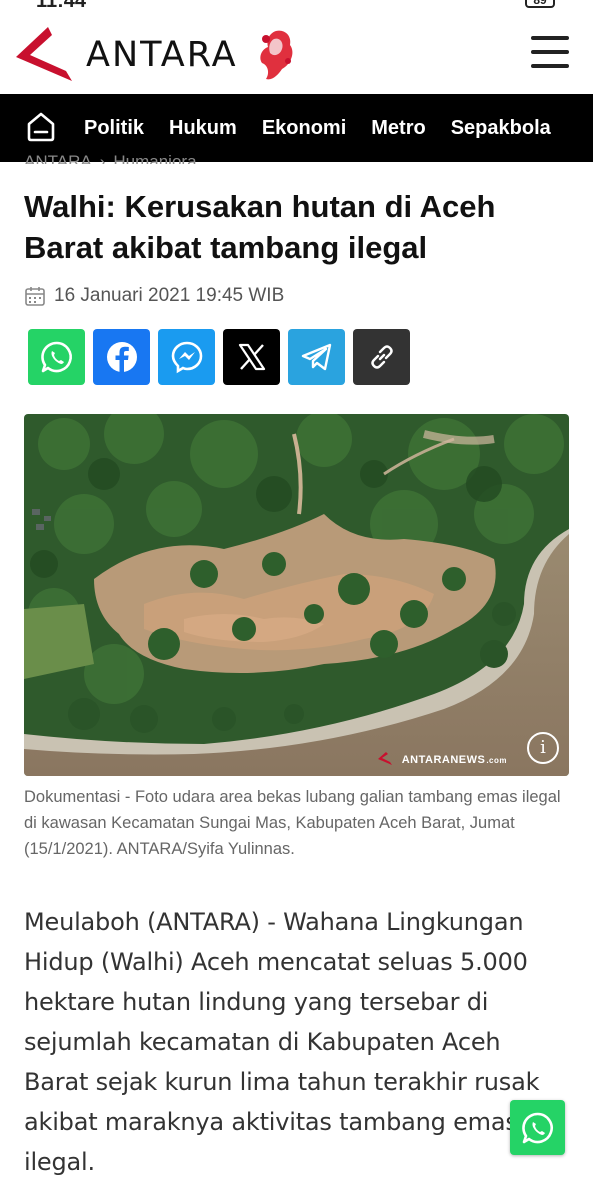  I want to click on share-buttons, so click(223, 357).